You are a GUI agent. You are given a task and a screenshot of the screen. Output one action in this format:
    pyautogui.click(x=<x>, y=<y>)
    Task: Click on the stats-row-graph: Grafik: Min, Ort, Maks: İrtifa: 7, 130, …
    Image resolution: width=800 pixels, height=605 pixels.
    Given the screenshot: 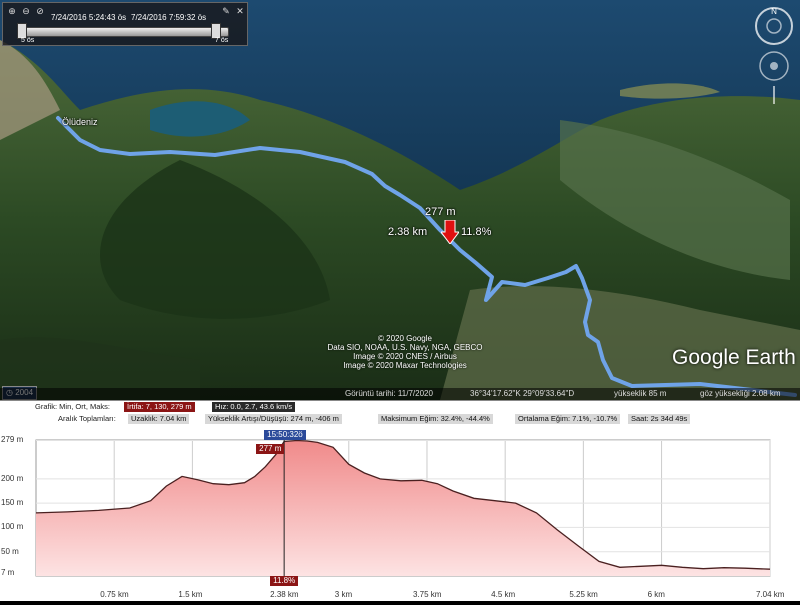 What is the action you would take?
    pyautogui.click(x=400, y=408)
    